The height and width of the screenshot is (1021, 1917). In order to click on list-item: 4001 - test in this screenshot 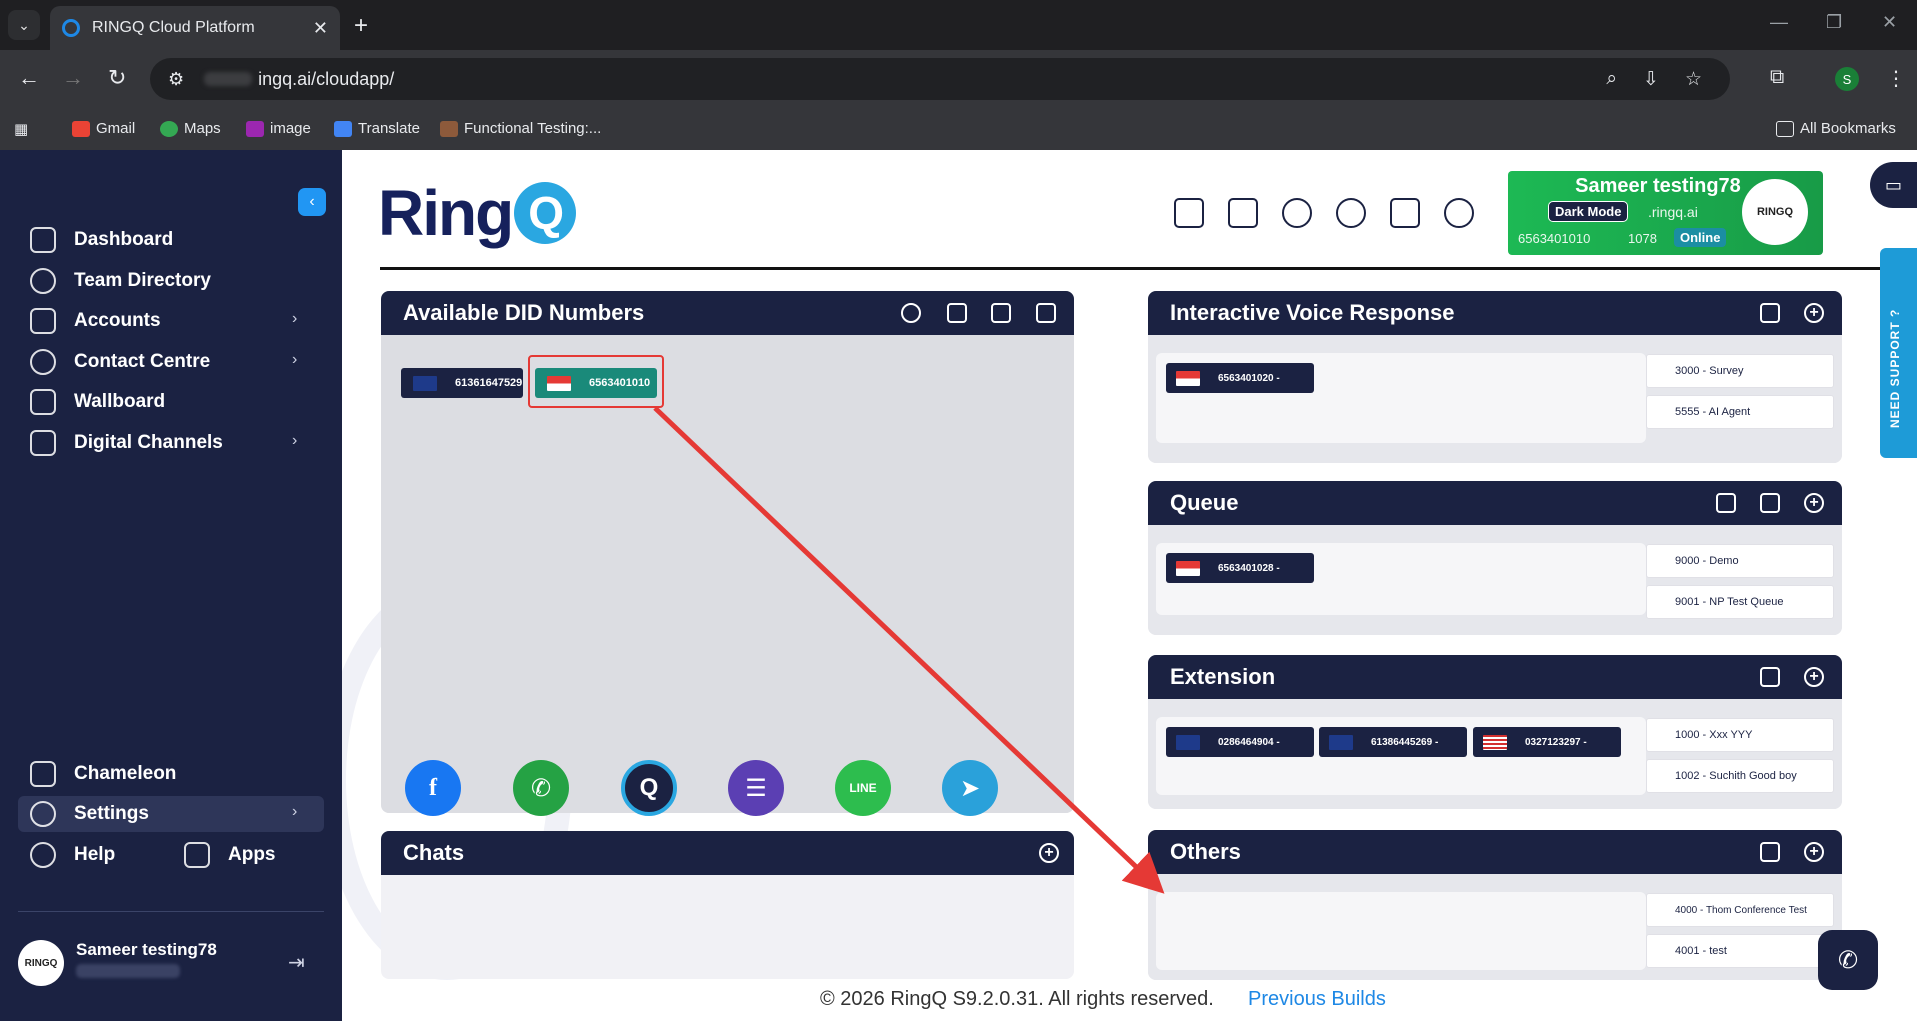, I will do `click(1740, 951)`.